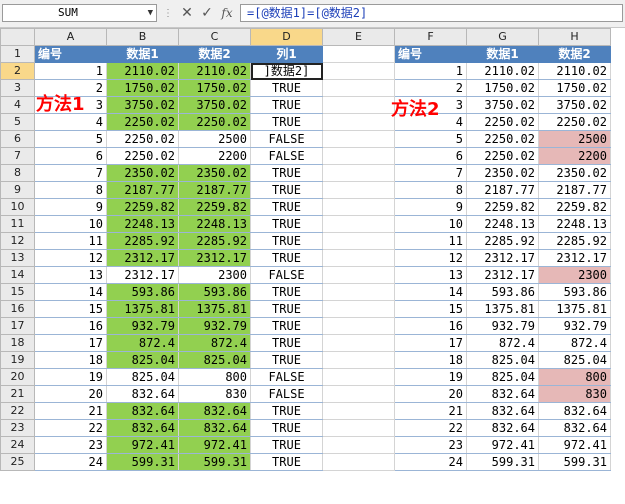 The width and height of the screenshot is (625, 504). I want to click on column-header-a: A, so click(70, 37).